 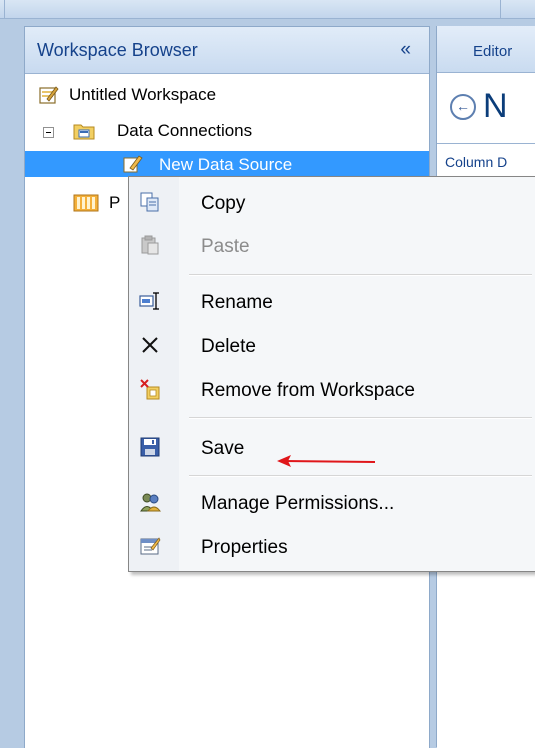 I want to click on tree-item-data-connections: Data Connections, so click(x=227, y=132).